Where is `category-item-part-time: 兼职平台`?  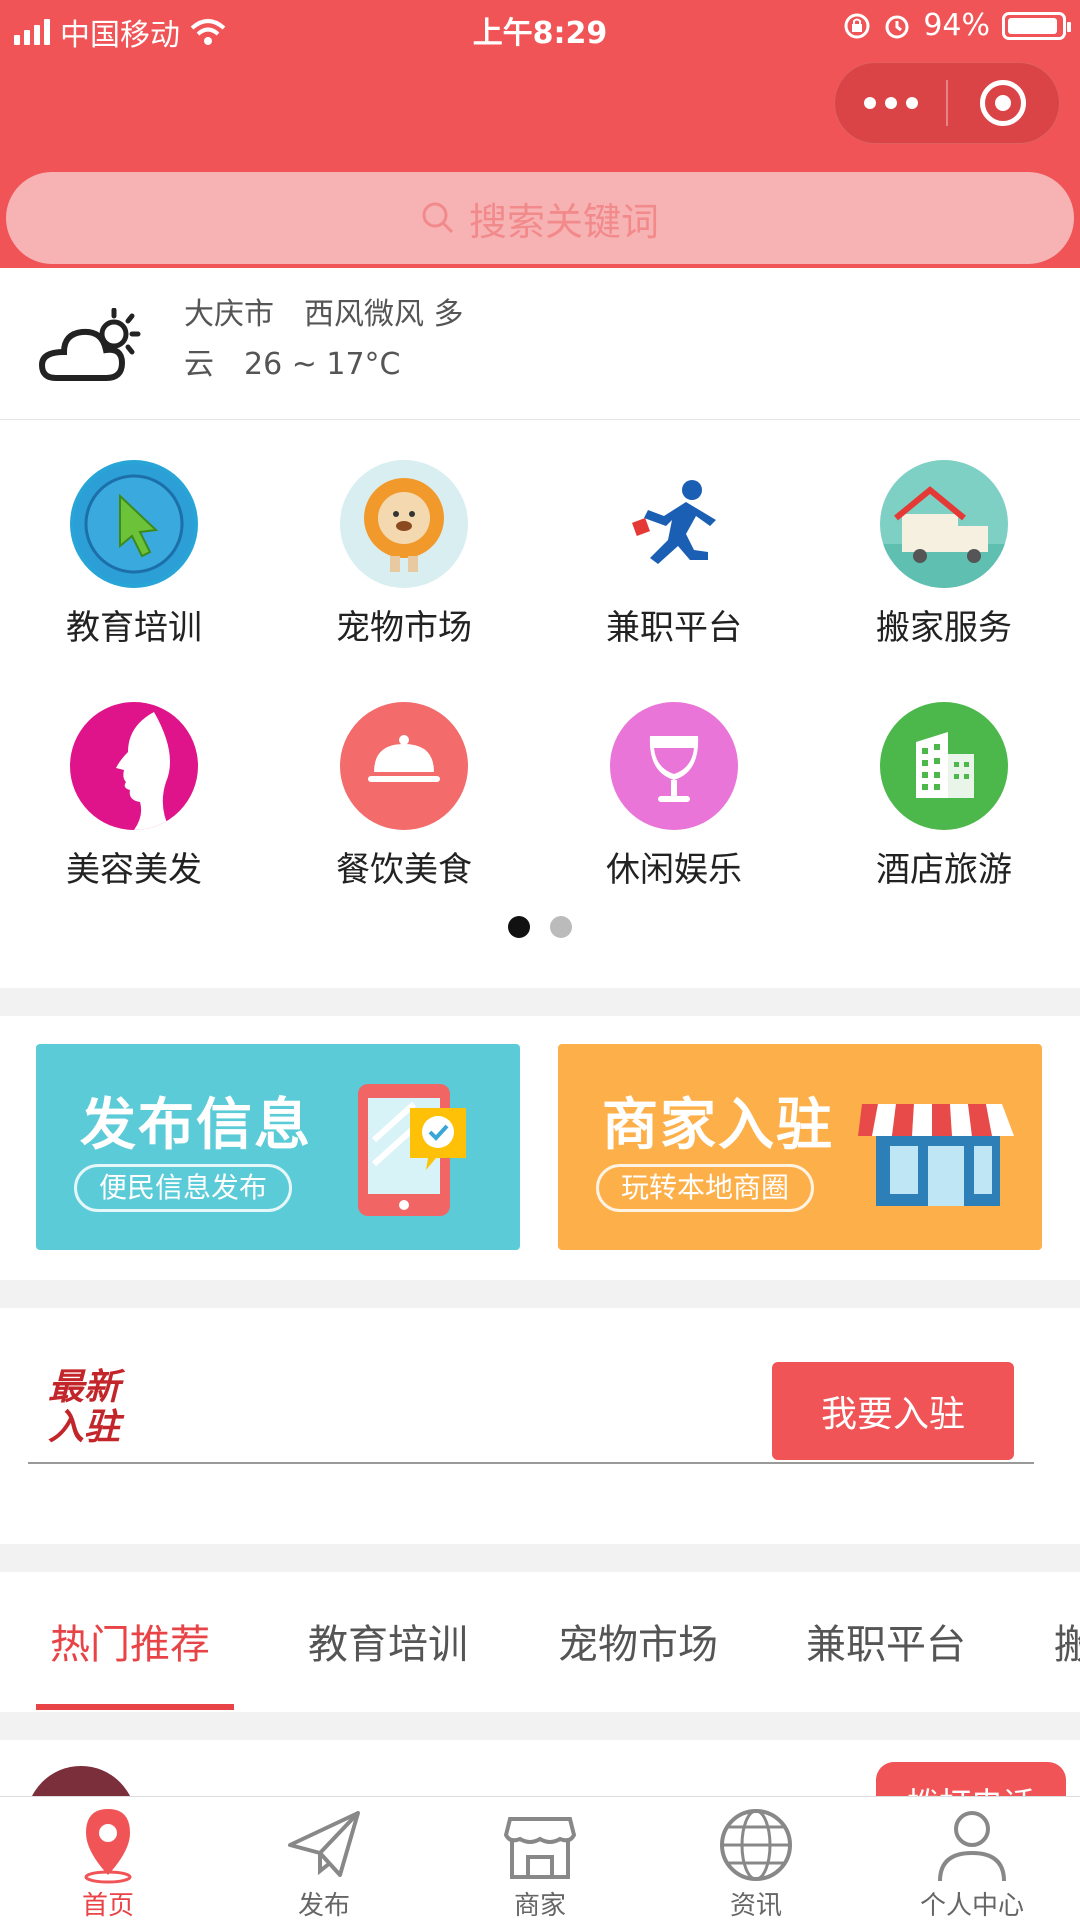
category-item-part-time: 兼职平台 is located at coordinates (674, 554).